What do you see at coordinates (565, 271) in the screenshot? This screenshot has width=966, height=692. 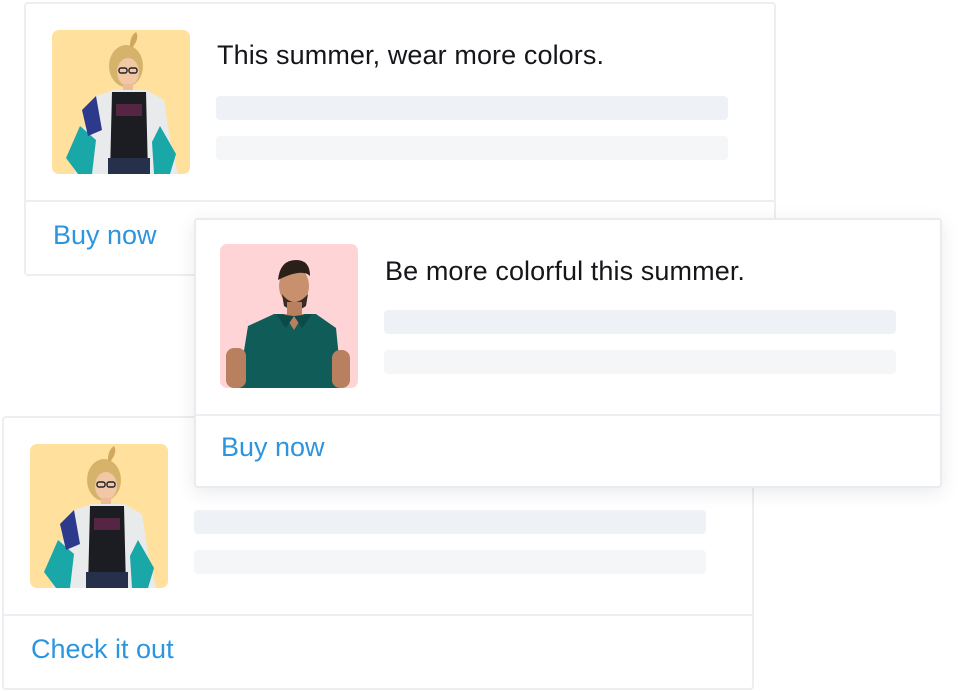 I see `card-title: Be more colorful this summer.` at bounding box center [565, 271].